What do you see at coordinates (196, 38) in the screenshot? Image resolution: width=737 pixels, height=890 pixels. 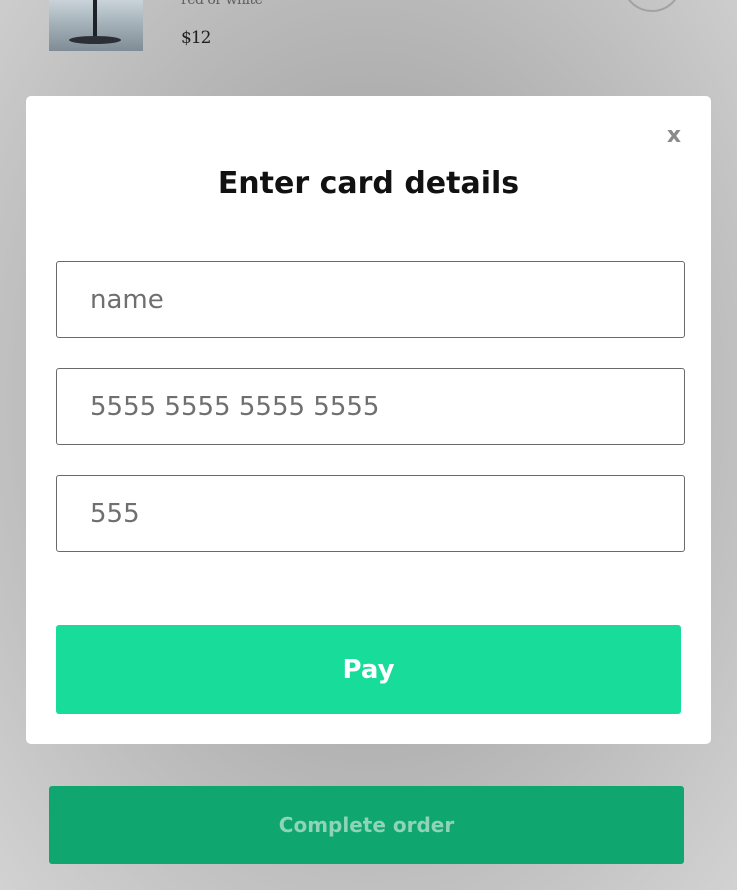 I see `product-price: $12` at bounding box center [196, 38].